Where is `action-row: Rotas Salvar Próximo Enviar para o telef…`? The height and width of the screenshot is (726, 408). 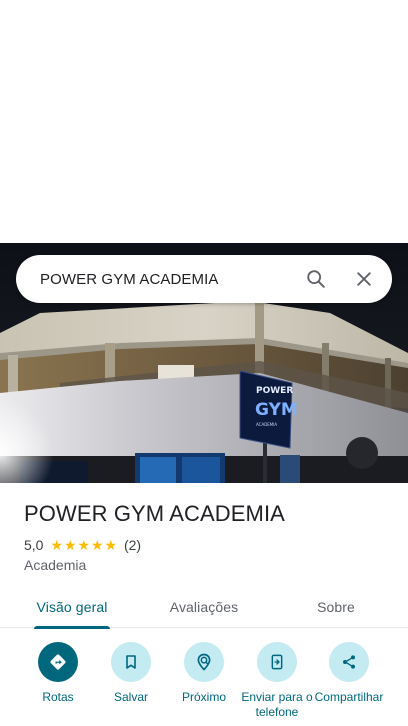
action-row: Rotas Salvar Próximo Enviar para o telef… is located at coordinates (204, 684).